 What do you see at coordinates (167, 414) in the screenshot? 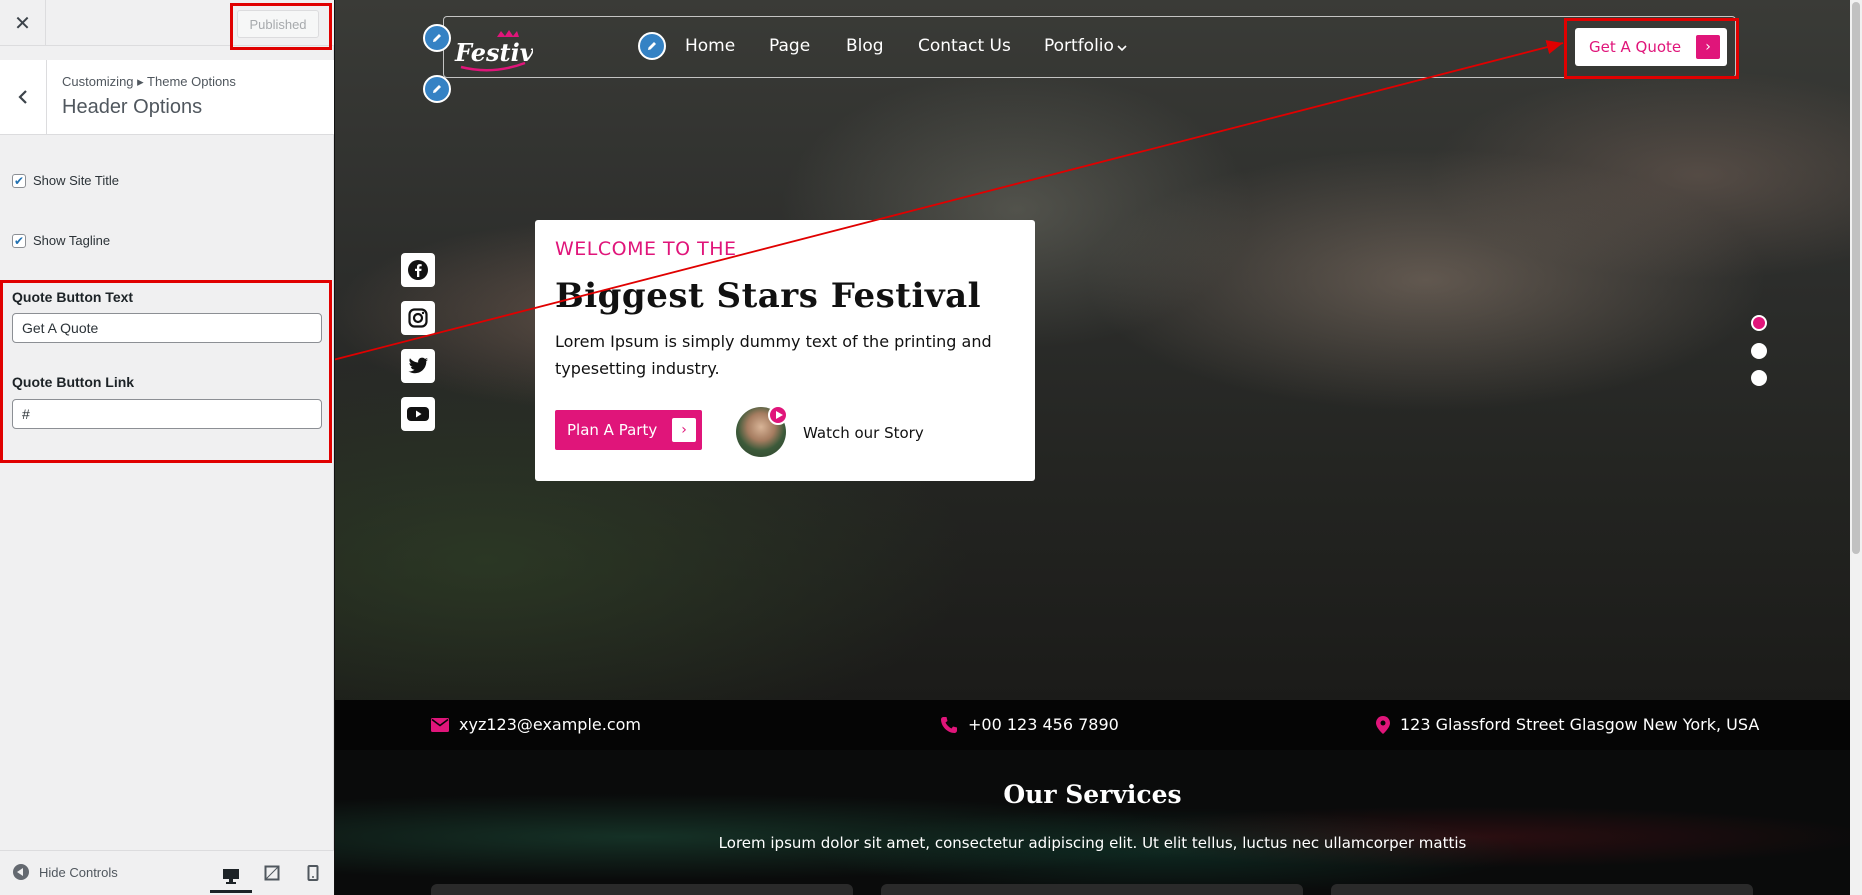
I see `quote-link-input: #` at bounding box center [167, 414].